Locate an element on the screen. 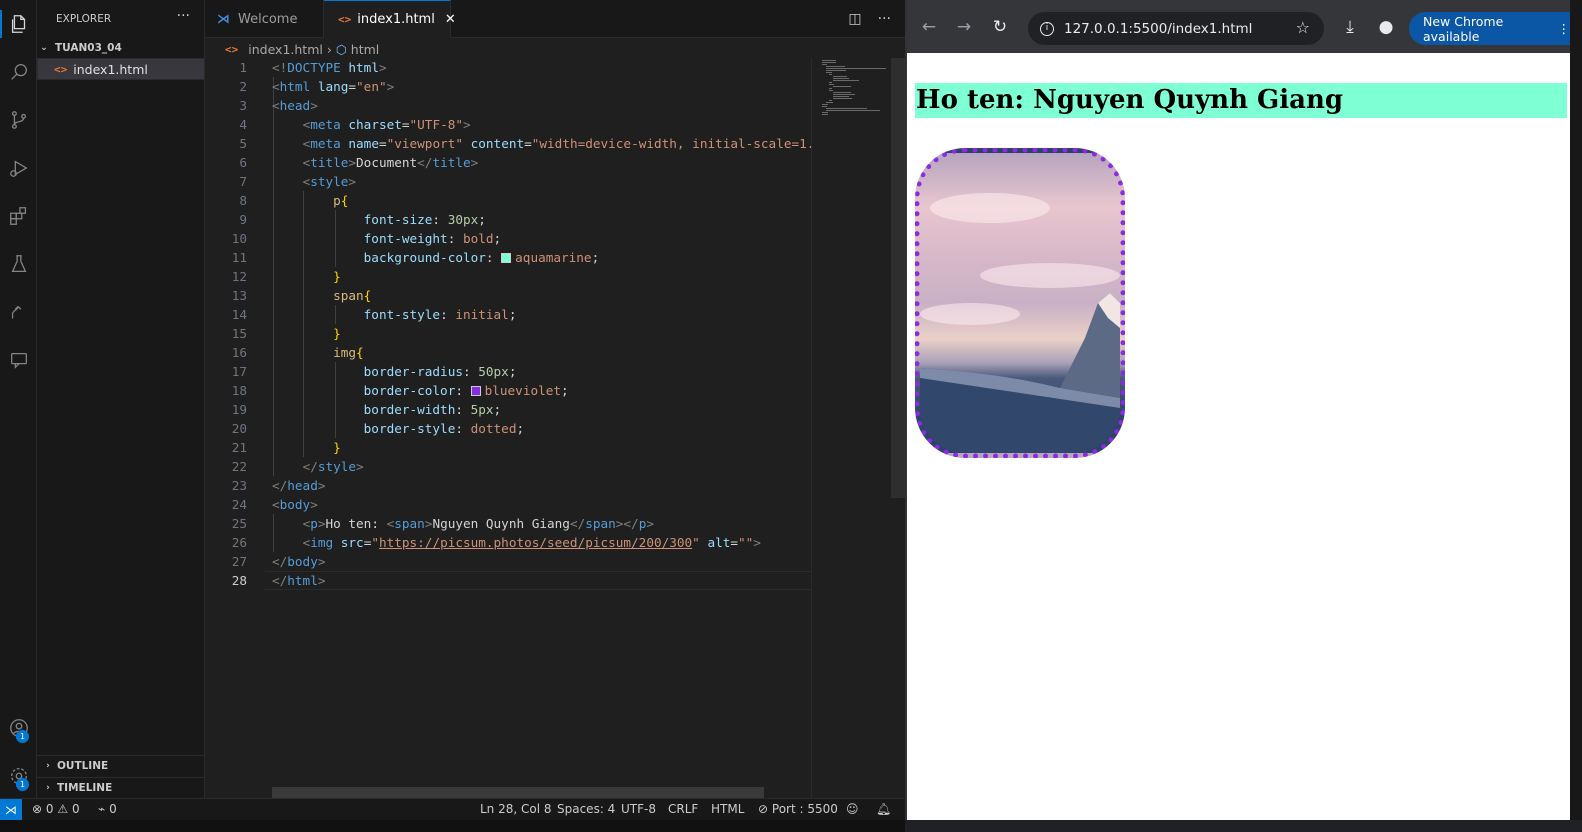 This screenshot has height=832, width=1582. port-label: Port : 5500 is located at coordinates (804, 809).